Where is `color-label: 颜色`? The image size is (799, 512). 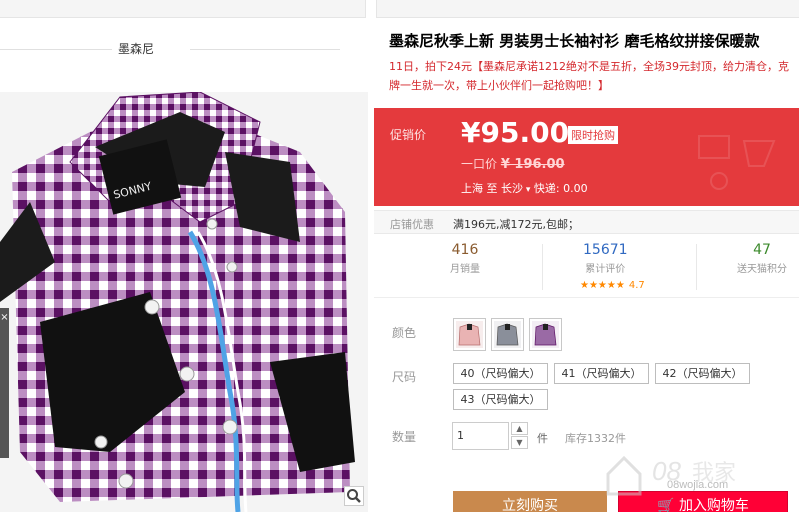
color-label: 颜色 is located at coordinates (404, 333).